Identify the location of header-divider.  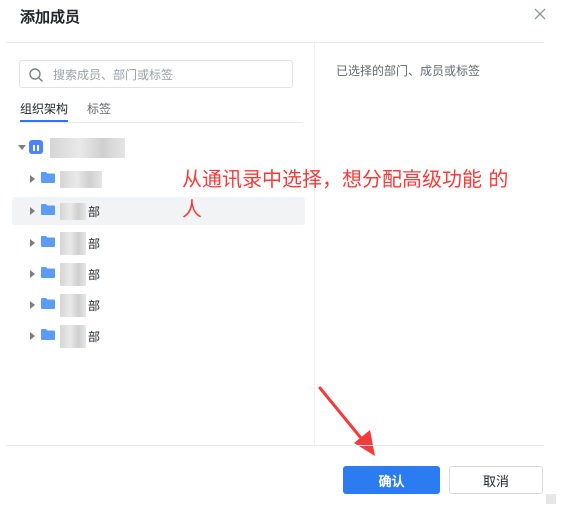
(275, 42).